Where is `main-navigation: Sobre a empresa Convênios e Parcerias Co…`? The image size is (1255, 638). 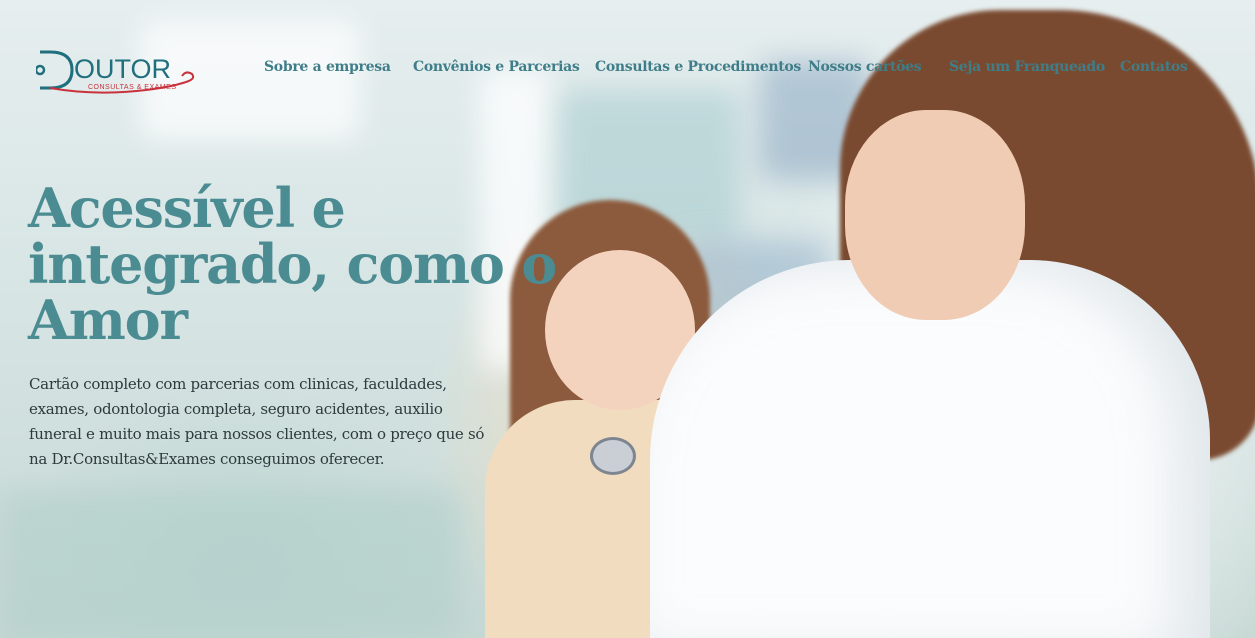
main-navigation: Sobre a empresa Convênios e Parcerias Co… is located at coordinates (627, 70).